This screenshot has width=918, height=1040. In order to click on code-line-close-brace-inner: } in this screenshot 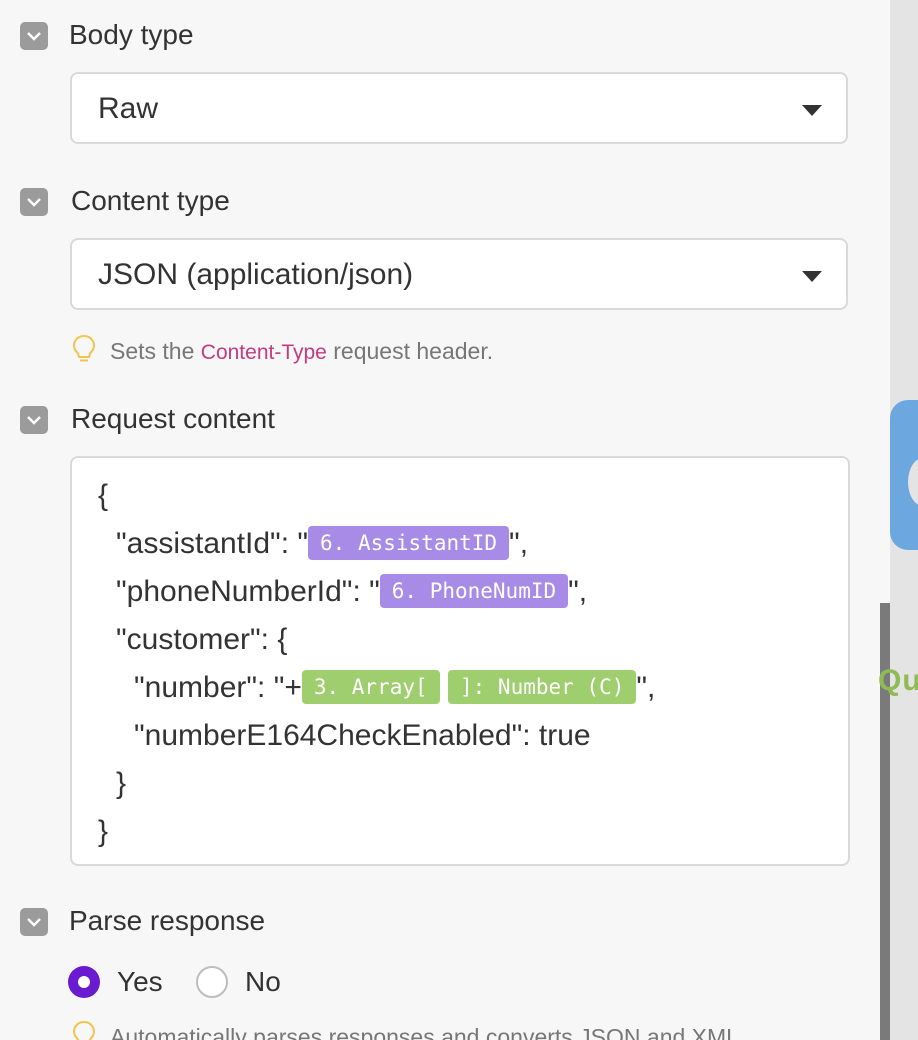, I will do `click(121, 783)`.